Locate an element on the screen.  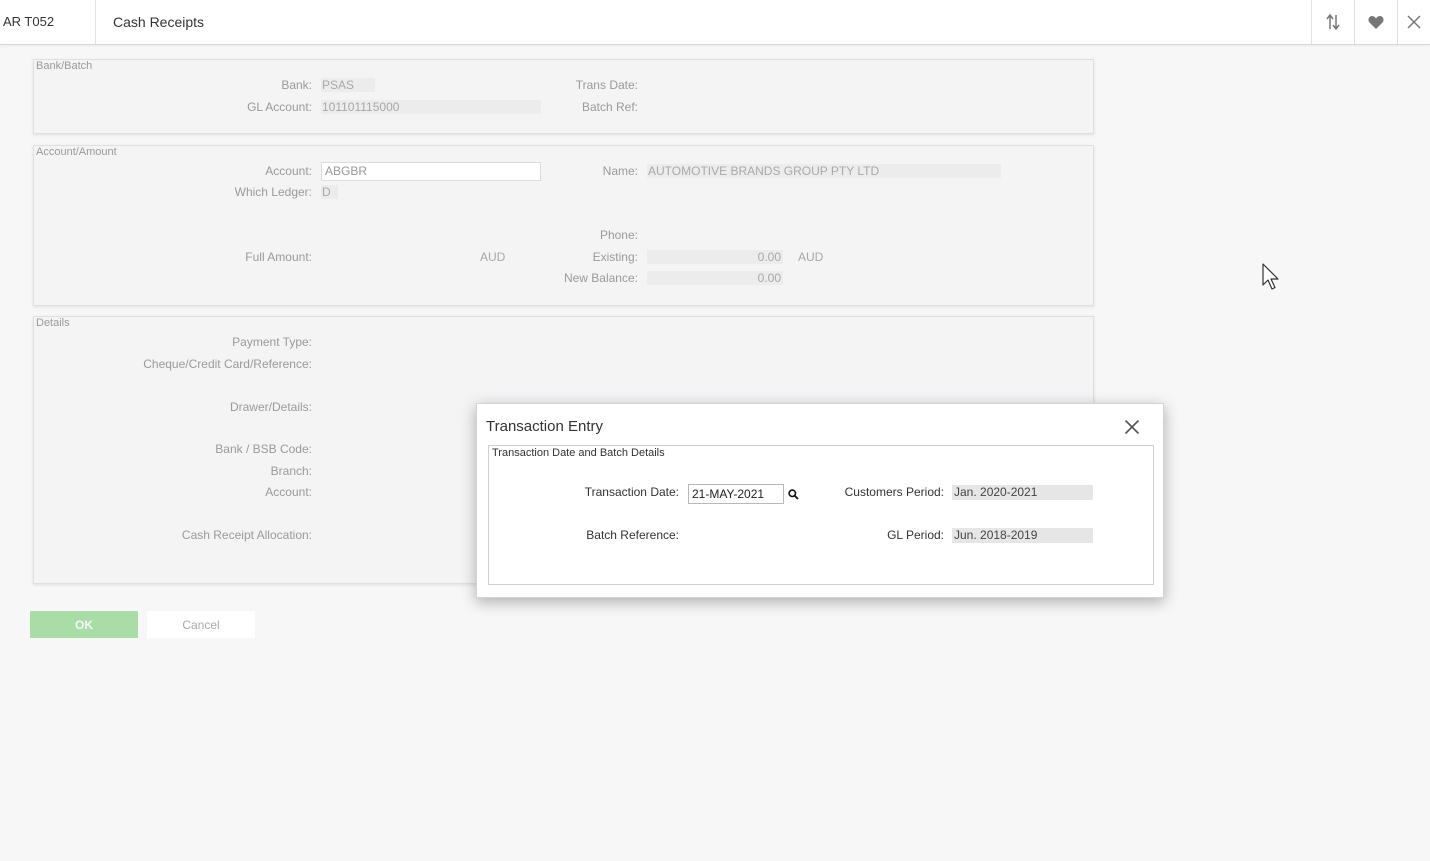
gl-period-label: GL Period: is located at coordinates (915, 535).